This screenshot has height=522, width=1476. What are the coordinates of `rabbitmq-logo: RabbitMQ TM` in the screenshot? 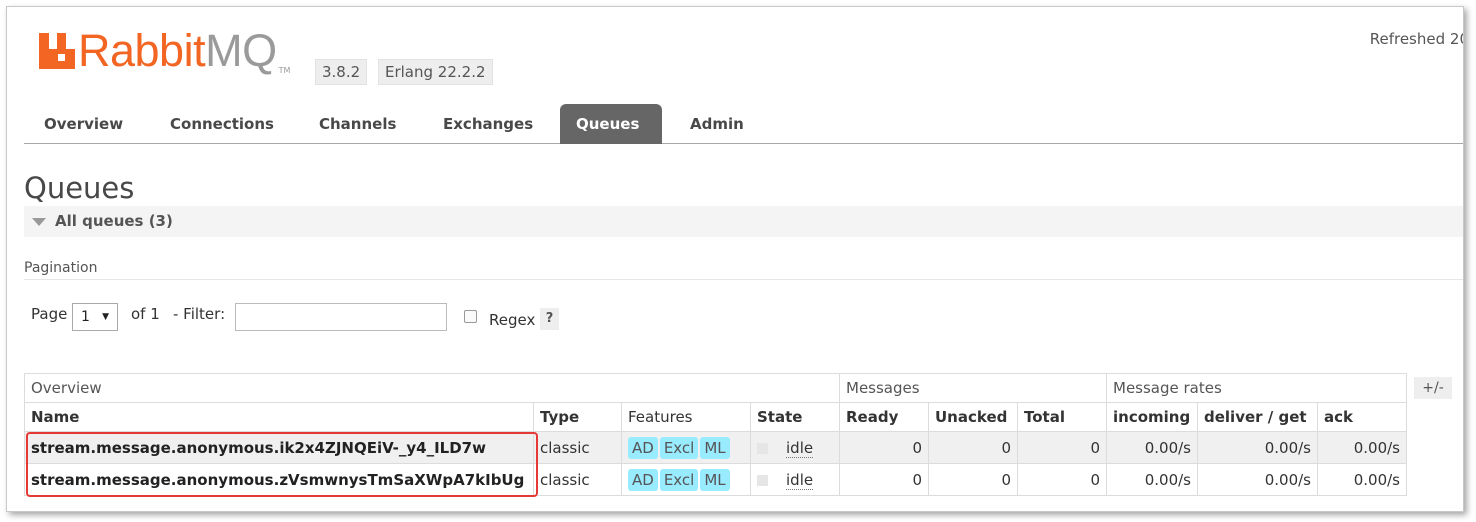 It's located at (164, 55).